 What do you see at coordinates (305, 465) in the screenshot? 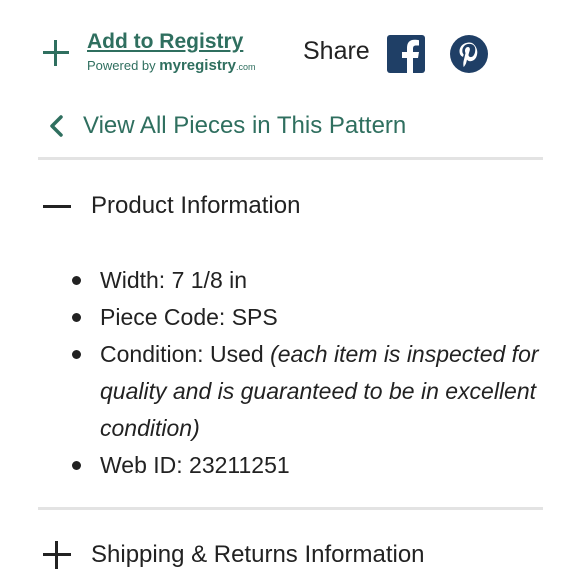
I see `list-item: Web ID: 23211251` at bounding box center [305, 465].